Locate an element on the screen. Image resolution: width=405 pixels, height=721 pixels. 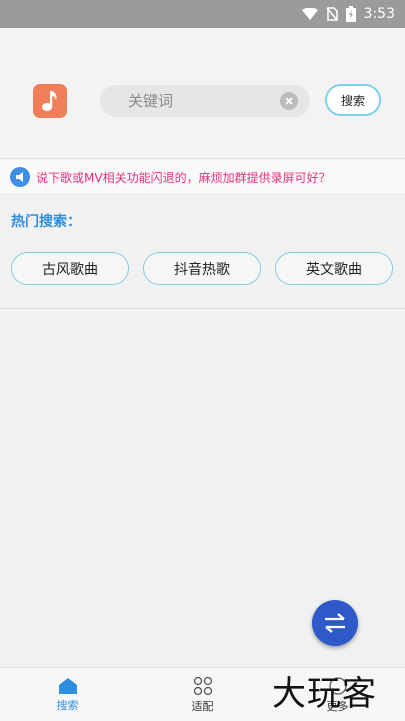
status-bar: 3:53 is located at coordinates (202, 14).